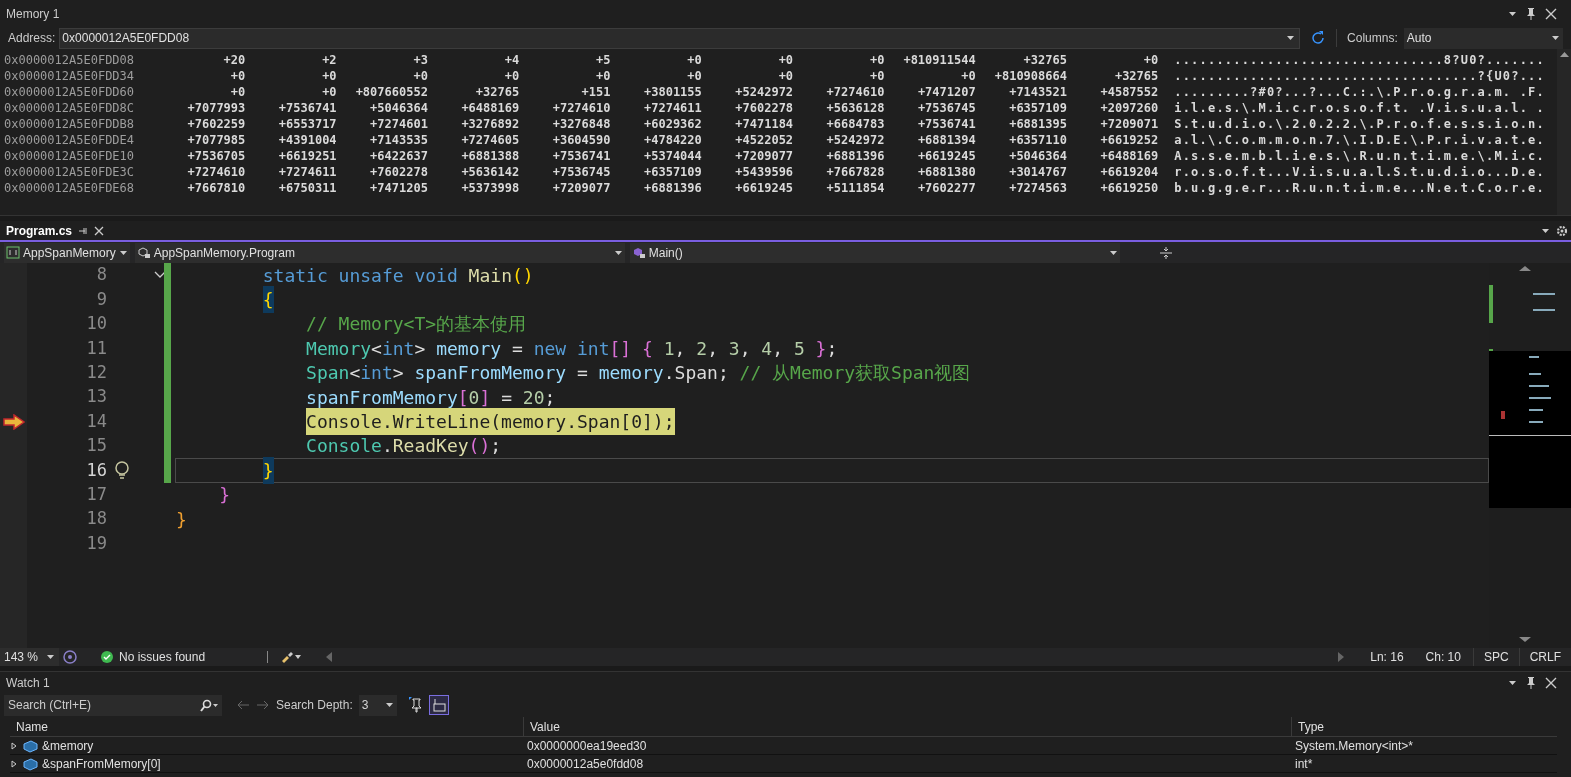 The image size is (1571, 777). What do you see at coordinates (438, 705) in the screenshot?
I see `hex-display-button` at bounding box center [438, 705].